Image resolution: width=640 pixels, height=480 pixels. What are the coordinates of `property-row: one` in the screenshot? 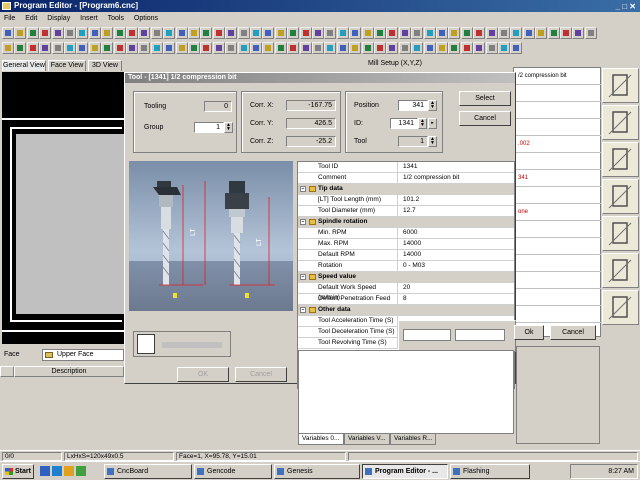 It's located at (557, 212).